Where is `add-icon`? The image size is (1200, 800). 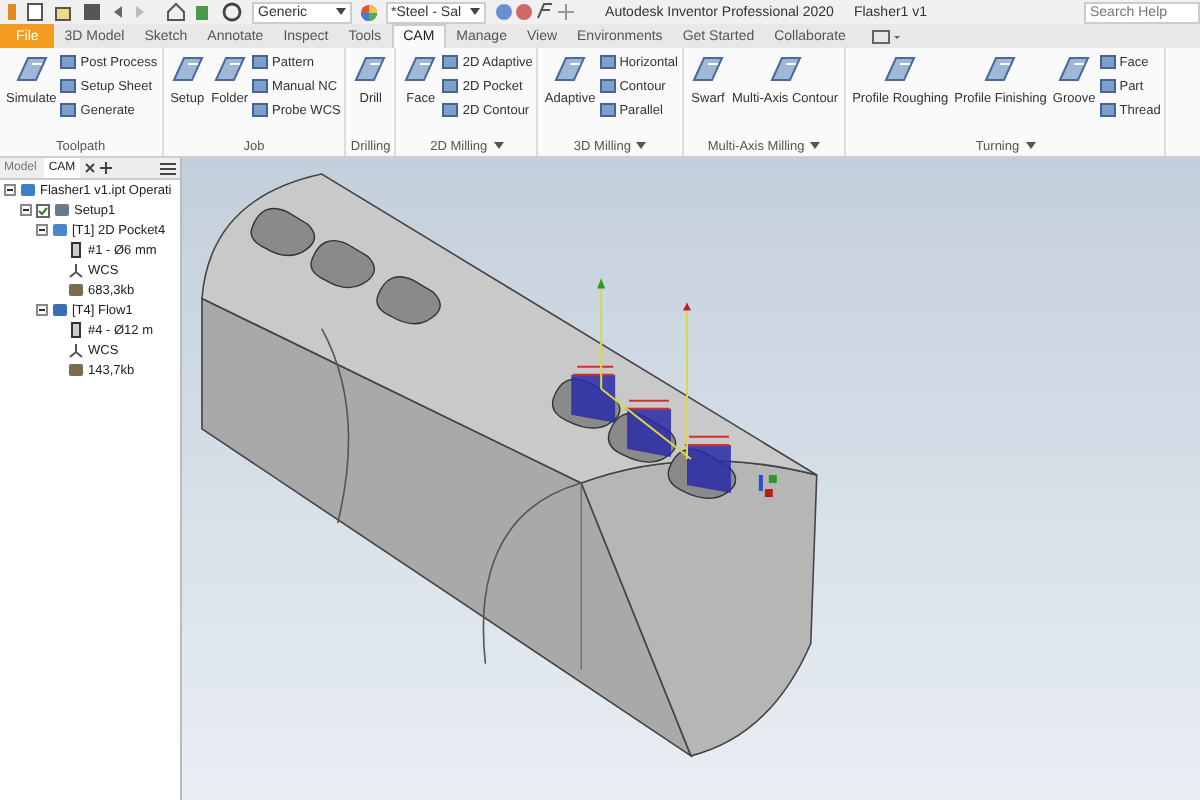 add-icon is located at coordinates (105, 168).